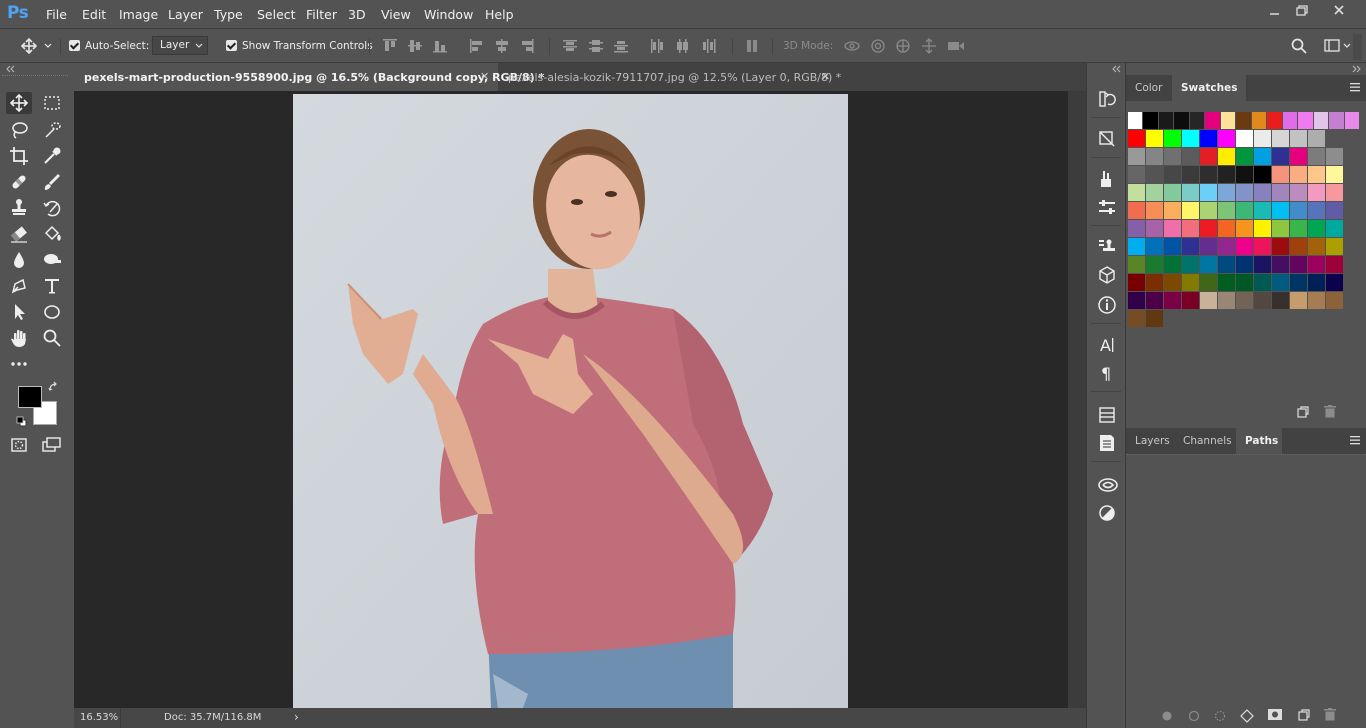 The height and width of the screenshot is (728, 1366). I want to click on minimize-icon, so click(1275, 11).